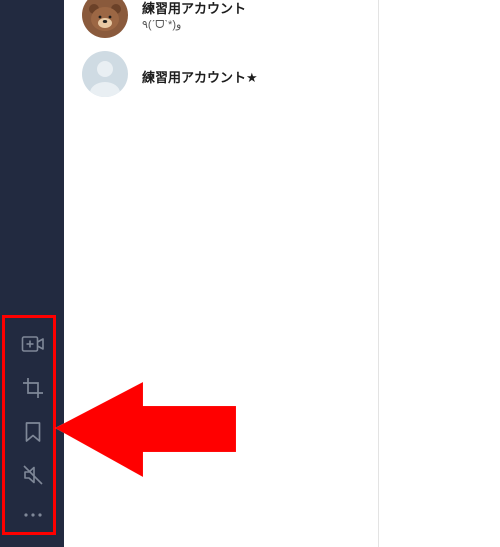 The width and height of the screenshot is (500, 547). Describe the element at coordinates (146, 430) in the screenshot. I see `red-arrow-icon` at that location.